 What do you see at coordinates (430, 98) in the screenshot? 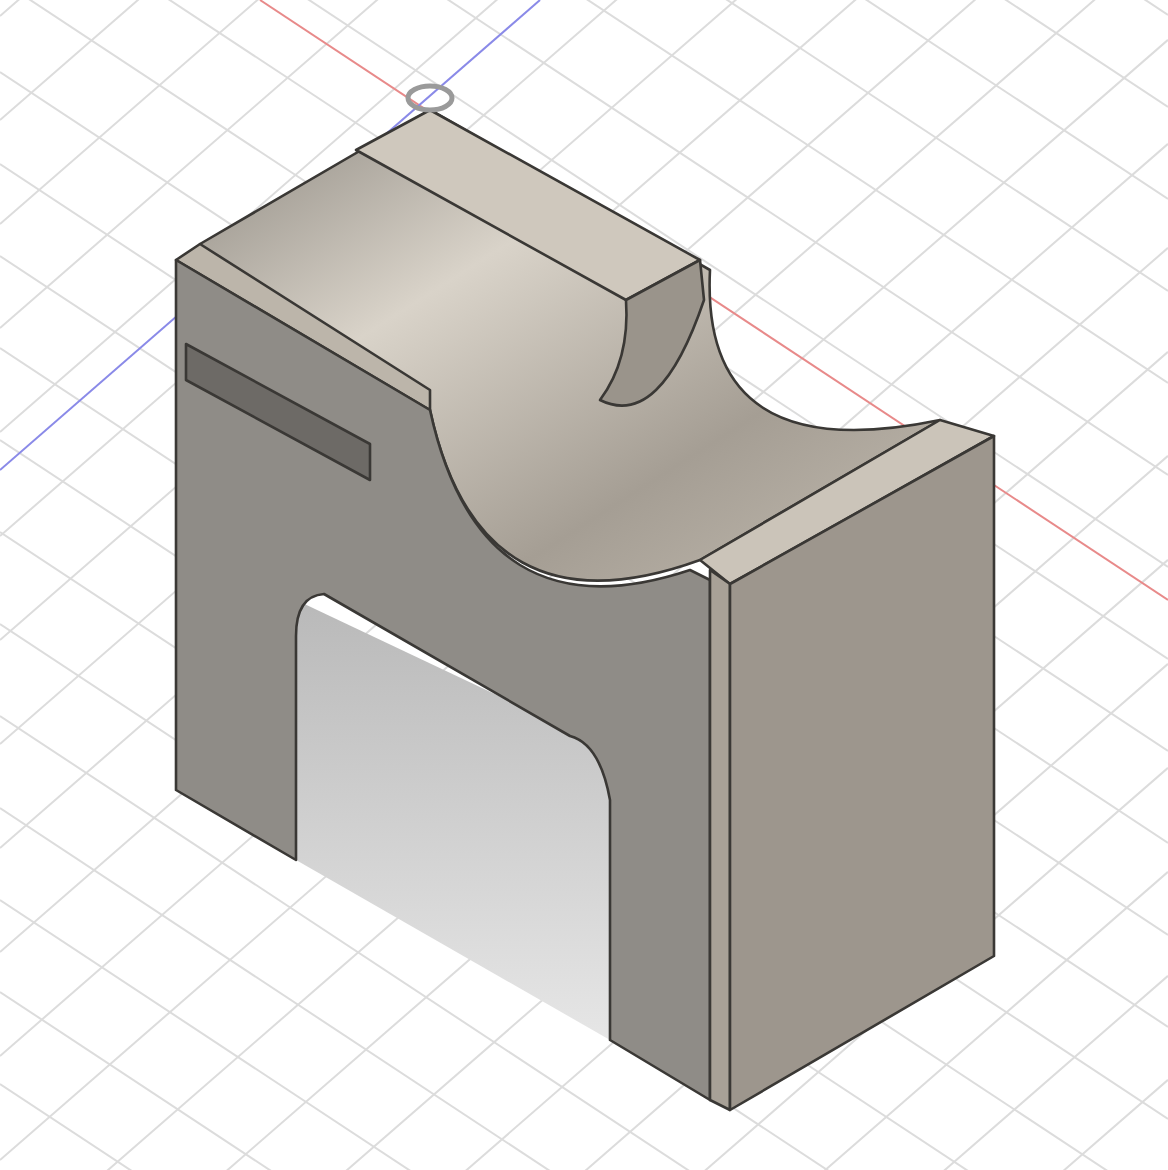
I see `origin-icon` at bounding box center [430, 98].